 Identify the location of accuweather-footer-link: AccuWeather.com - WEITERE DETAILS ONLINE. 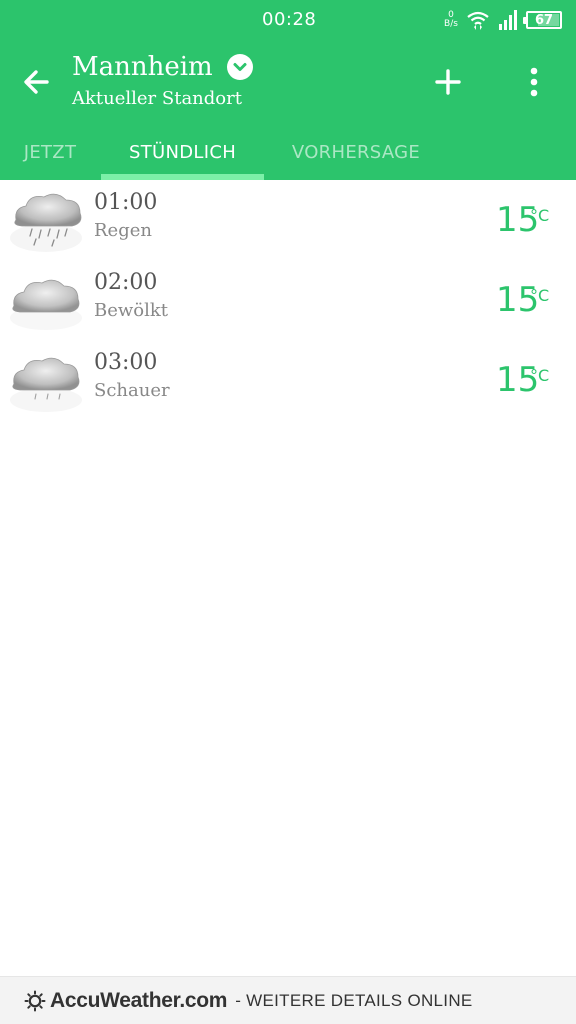
(288, 1000).